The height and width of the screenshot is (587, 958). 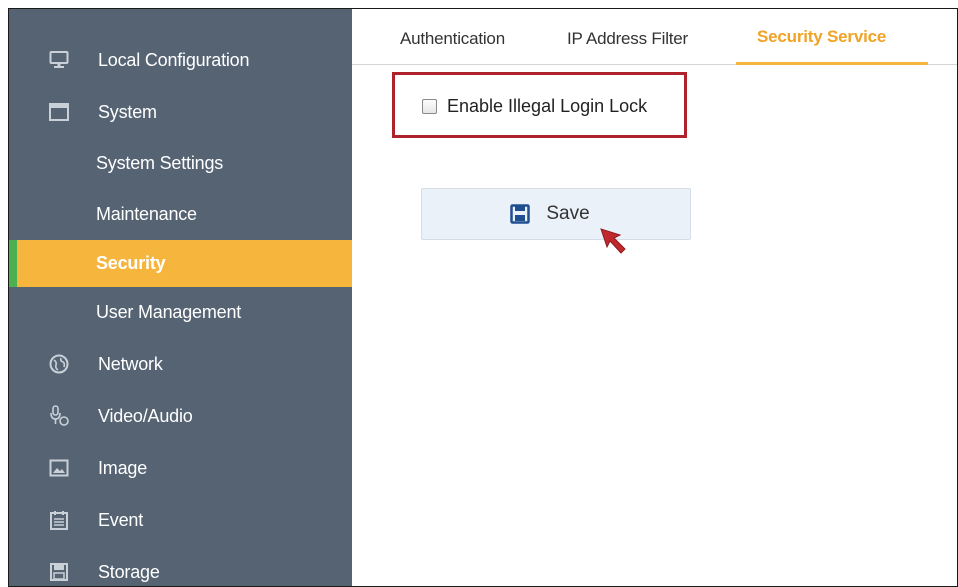 I want to click on tab-authentication: Authentication, so click(x=452, y=39).